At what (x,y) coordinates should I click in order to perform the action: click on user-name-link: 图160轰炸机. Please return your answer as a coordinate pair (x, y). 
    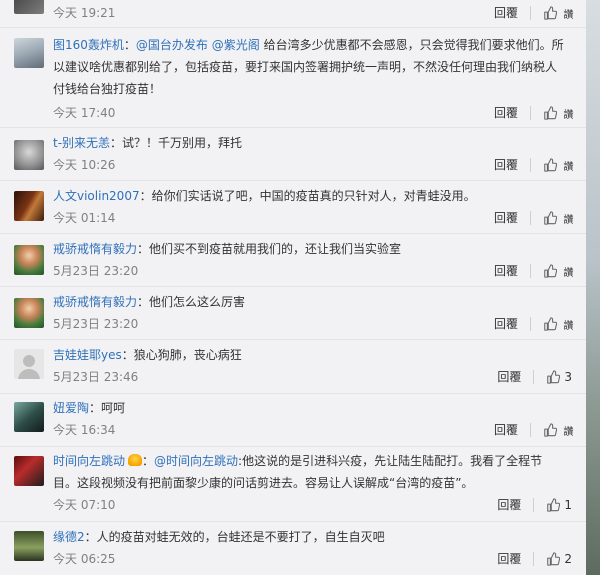
    Looking at the image, I should click on (88, 45).